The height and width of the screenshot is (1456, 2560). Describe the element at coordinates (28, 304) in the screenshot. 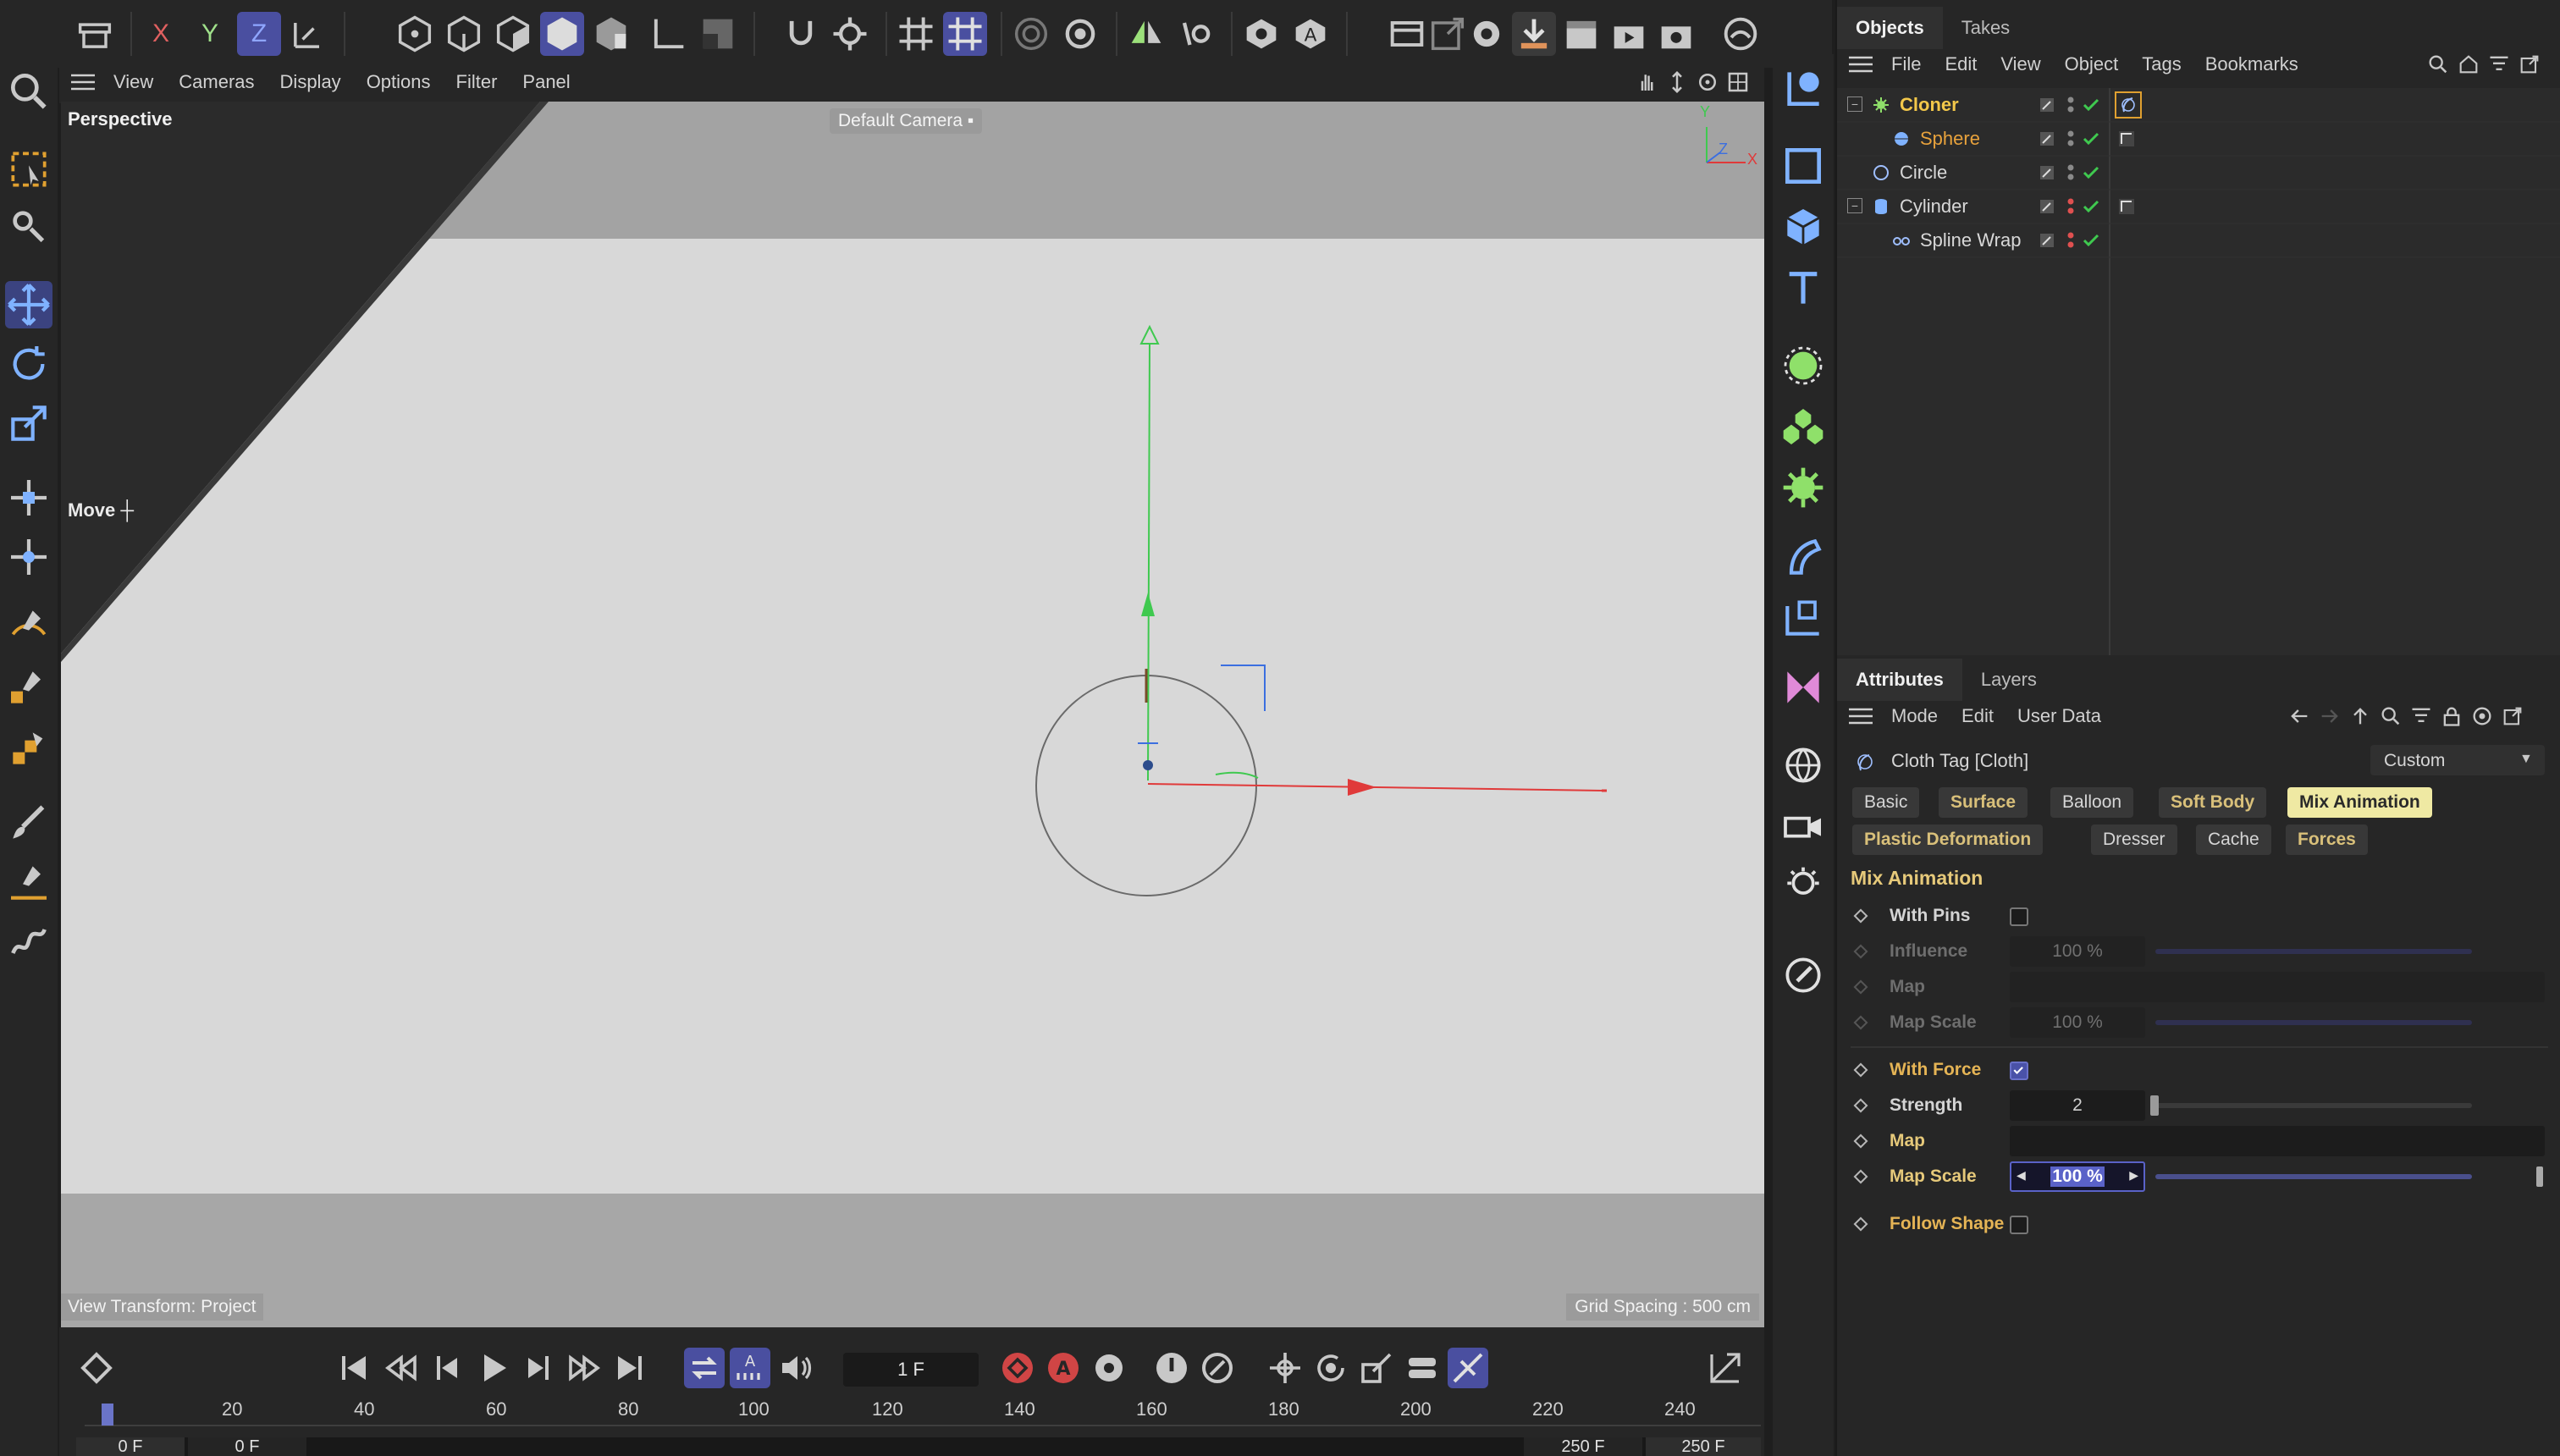

I see `move-tool-icon` at that location.